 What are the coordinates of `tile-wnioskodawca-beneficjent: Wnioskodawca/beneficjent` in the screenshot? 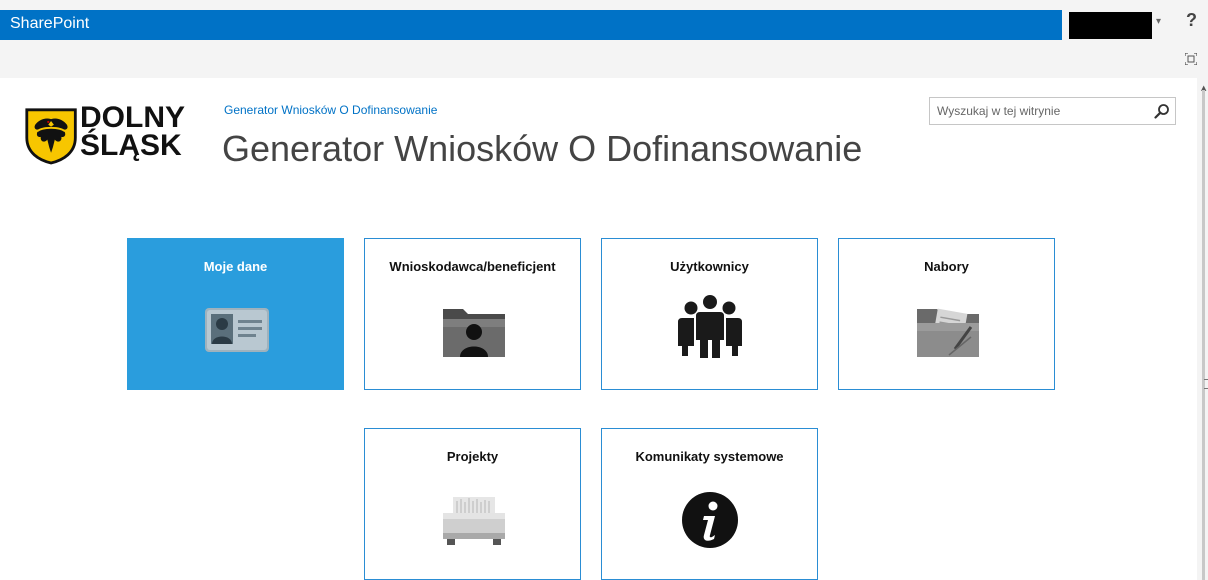 It's located at (472, 314).